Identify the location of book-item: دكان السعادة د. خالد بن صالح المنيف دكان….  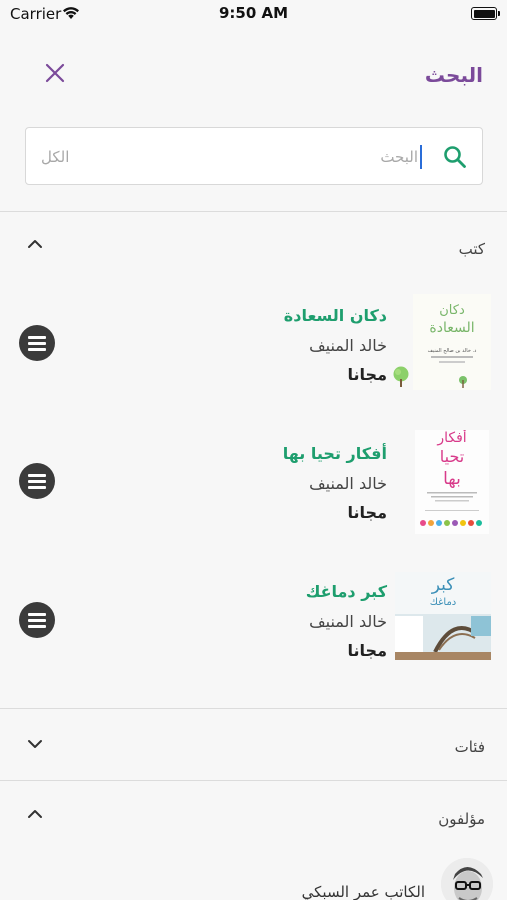
(253, 343).